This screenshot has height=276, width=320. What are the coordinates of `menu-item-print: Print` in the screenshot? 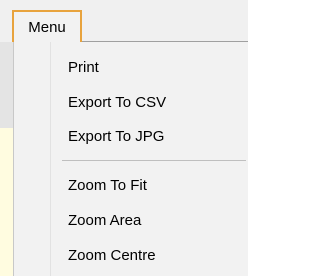 It's located at (131, 67).